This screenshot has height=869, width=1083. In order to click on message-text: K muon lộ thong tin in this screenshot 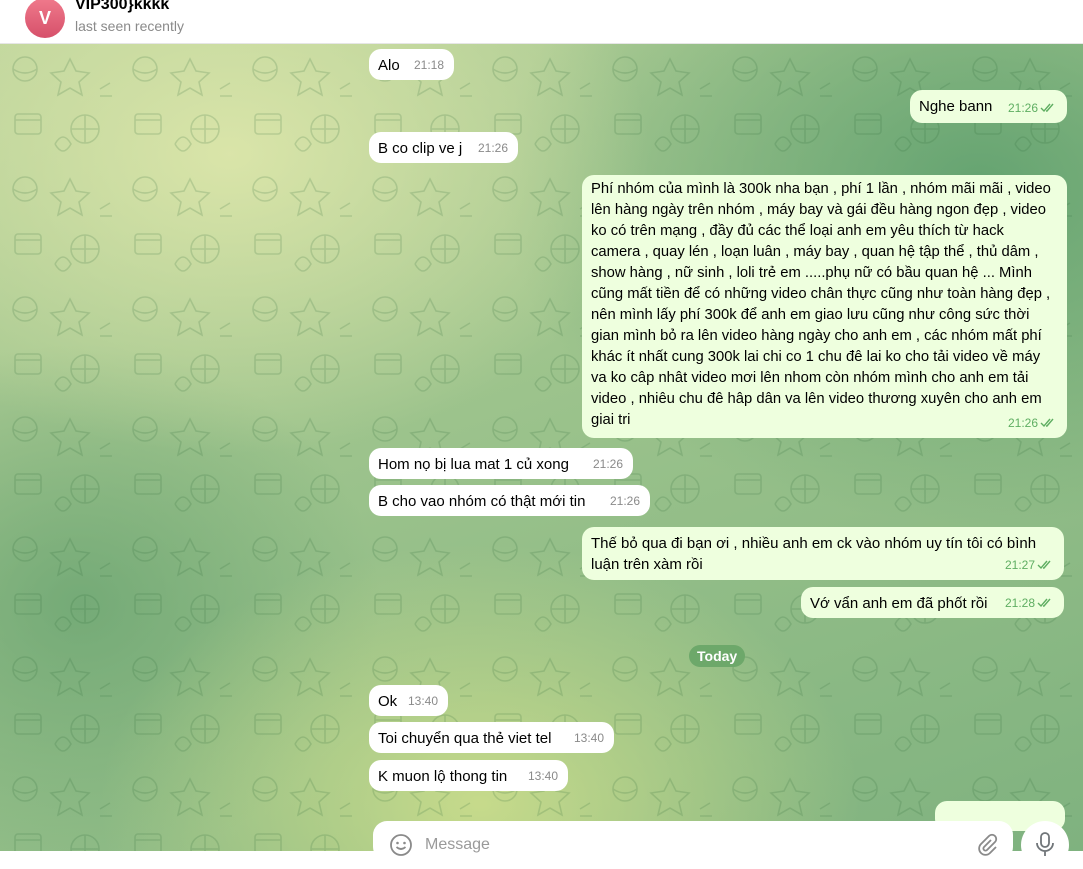, I will do `click(443, 776)`.